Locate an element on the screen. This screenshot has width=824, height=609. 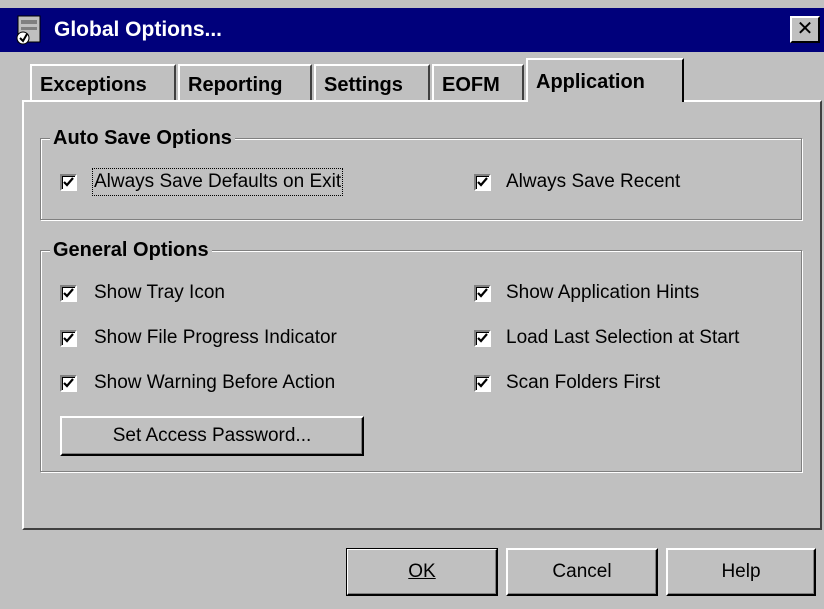
scan-folders-first-checkbox is located at coordinates (482, 383).